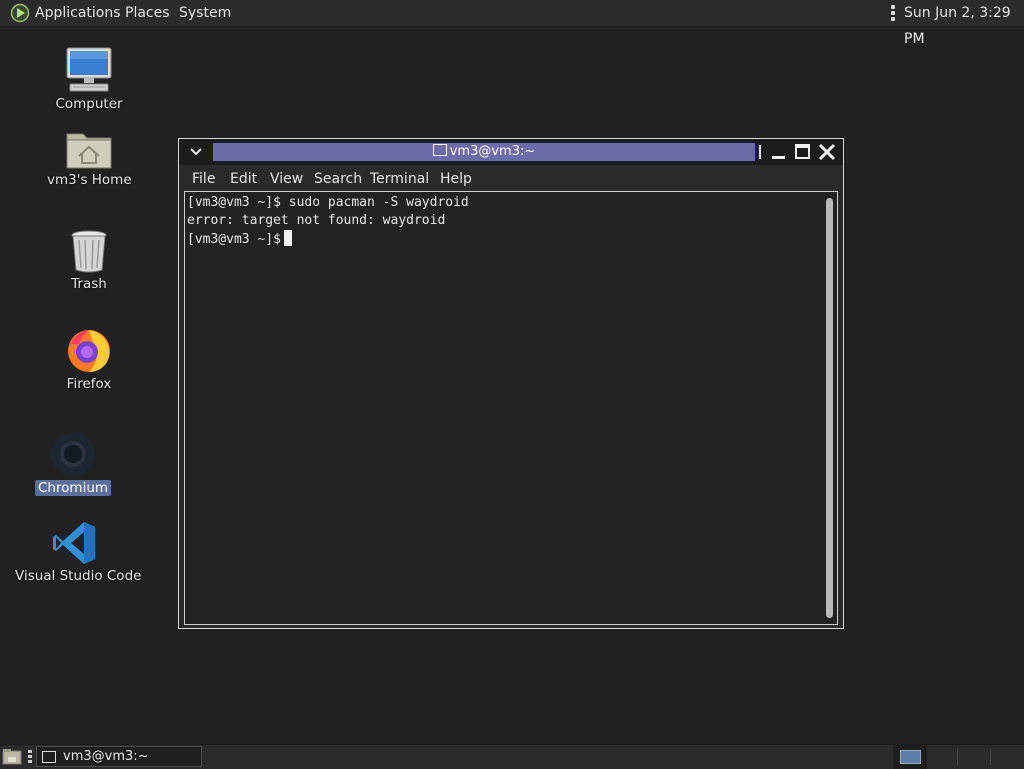 This screenshot has height=769, width=1024. What do you see at coordinates (893, 13) in the screenshot?
I see `panel-handle` at bounding box center [893, 13].